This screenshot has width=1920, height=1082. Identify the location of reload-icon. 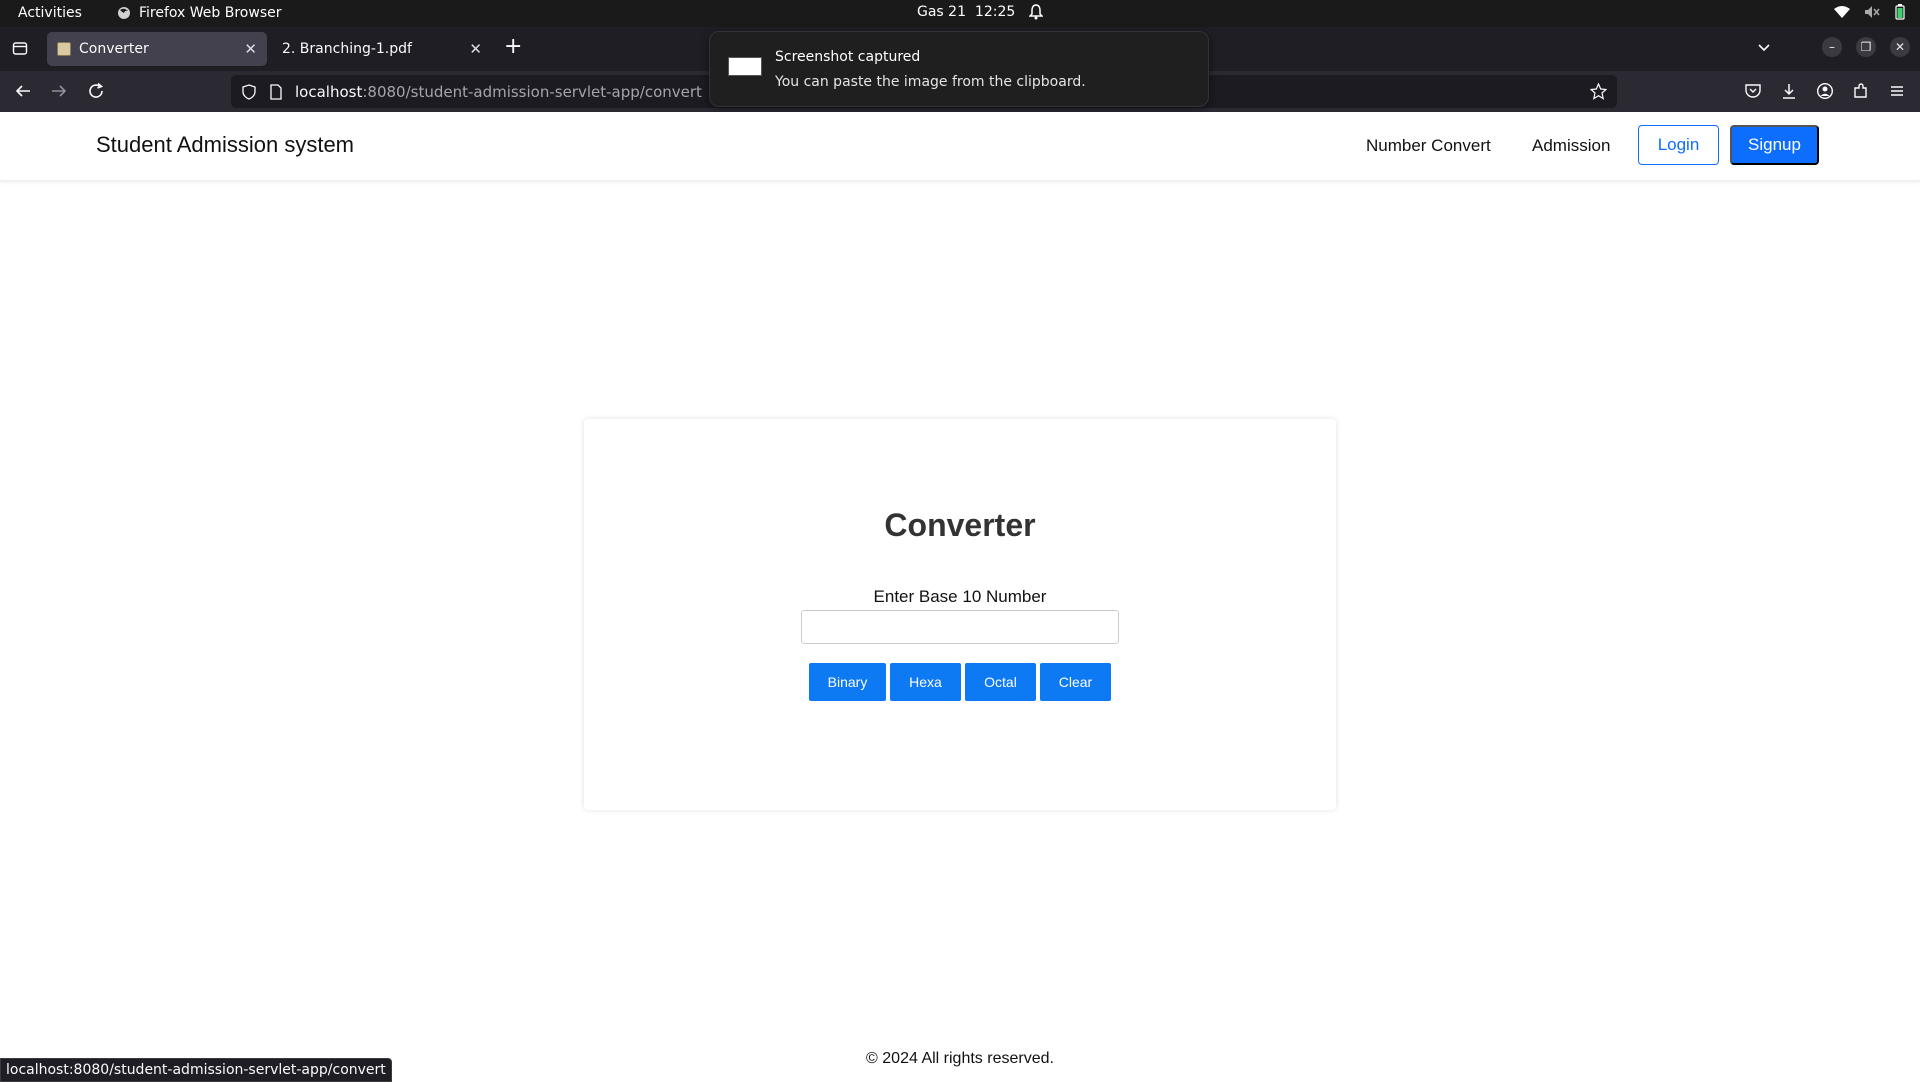
(96, 91).